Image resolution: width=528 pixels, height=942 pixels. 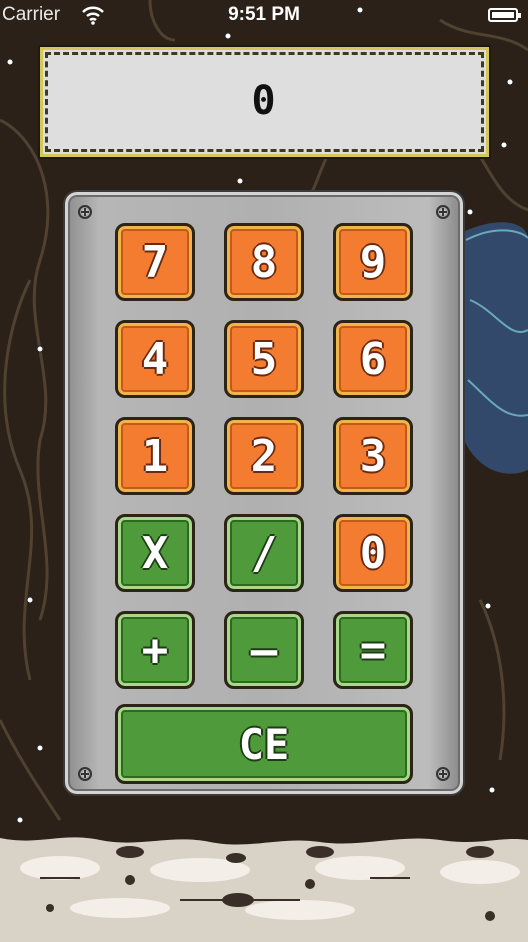 What do you see at coordinates (264, 744) in the screenshot?
I see `clear-button: CE` at bounding box center [264, 744].